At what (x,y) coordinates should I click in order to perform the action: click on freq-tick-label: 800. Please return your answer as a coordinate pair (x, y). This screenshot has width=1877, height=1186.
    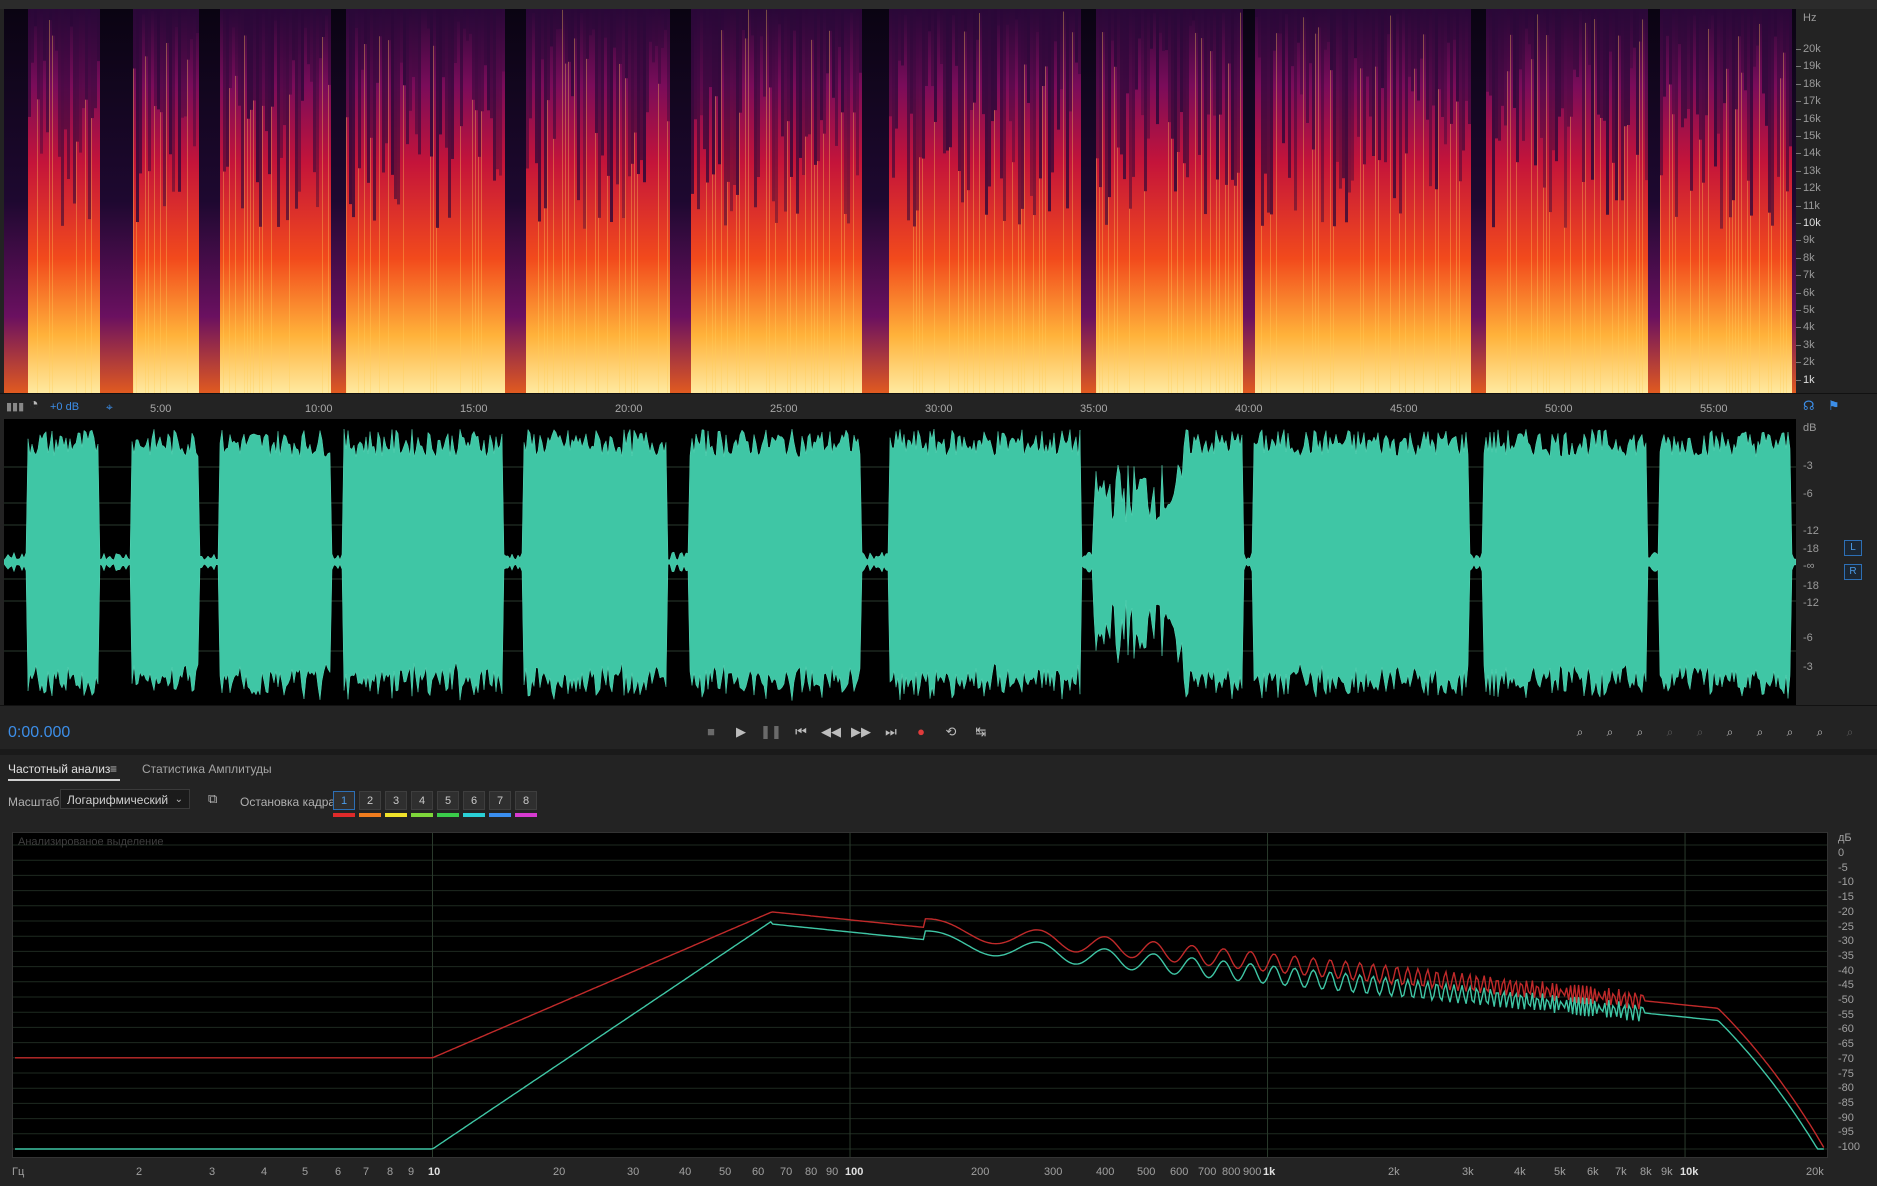
    Looking at the image, I should click on (1231, 1172).